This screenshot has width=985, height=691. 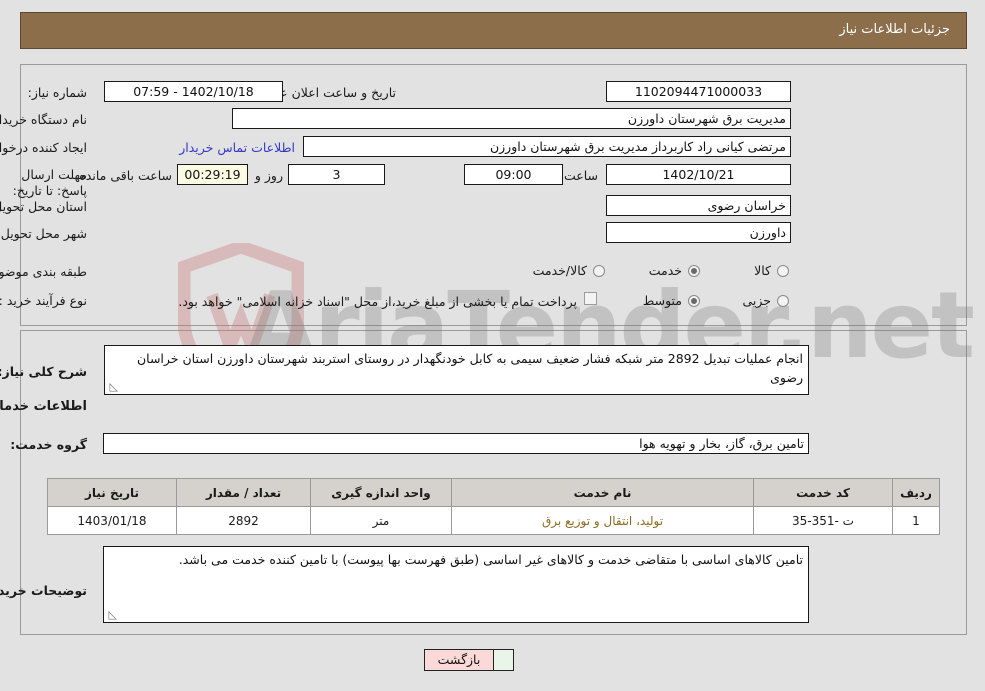 I want to click on col-row-no: ردیف, so click(x=916, y=492).